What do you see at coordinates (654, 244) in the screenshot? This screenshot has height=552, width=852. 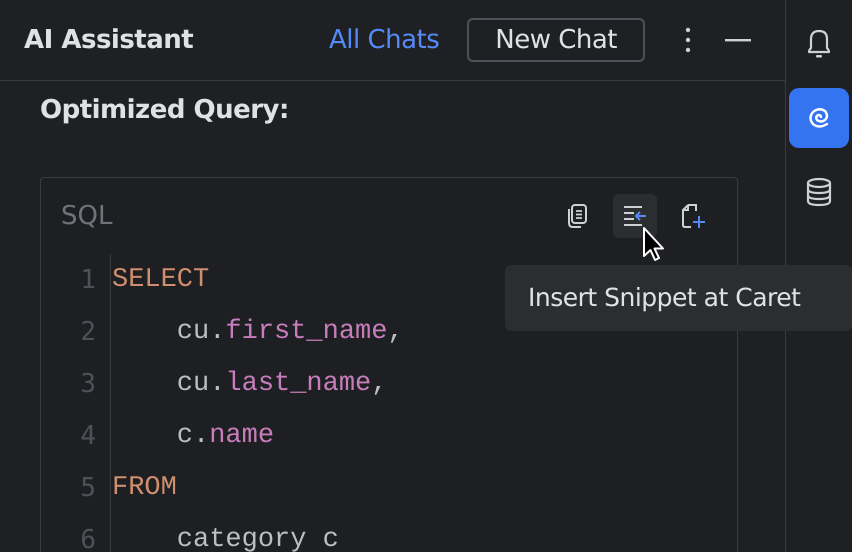 I see `mouse-pointer-icon` at bounding box center [654, 244].